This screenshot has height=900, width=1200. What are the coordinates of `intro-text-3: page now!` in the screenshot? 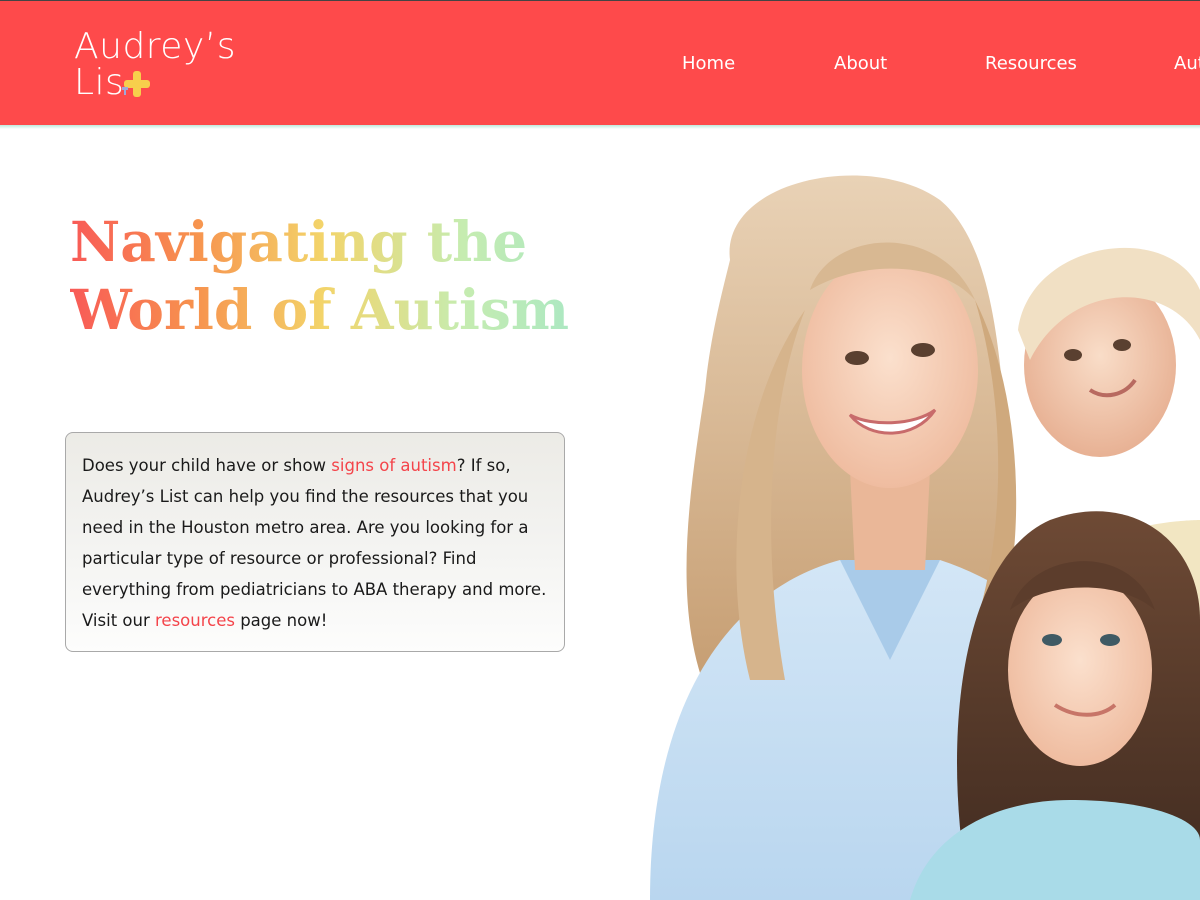 It's located at (281, 620).